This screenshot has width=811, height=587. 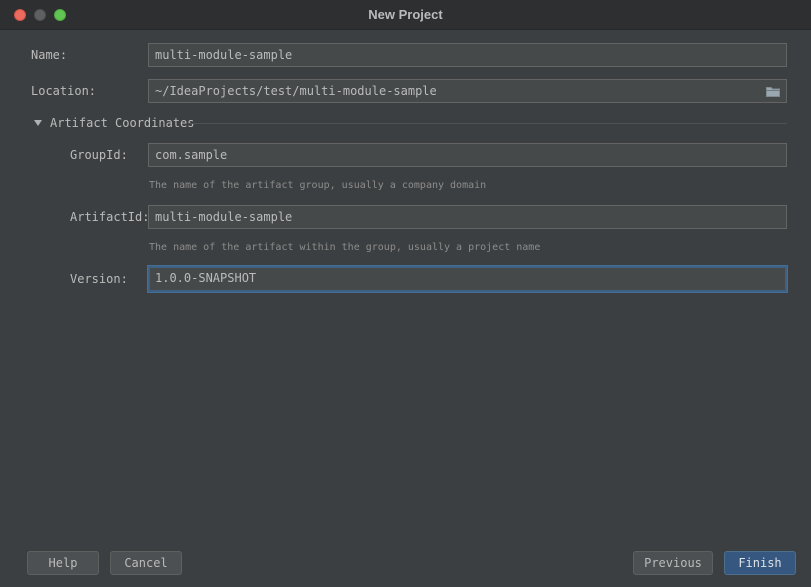 I want to click on location-input: ~/IdeaProjects/test/multi-module-sample, so click(x=467, y=91).